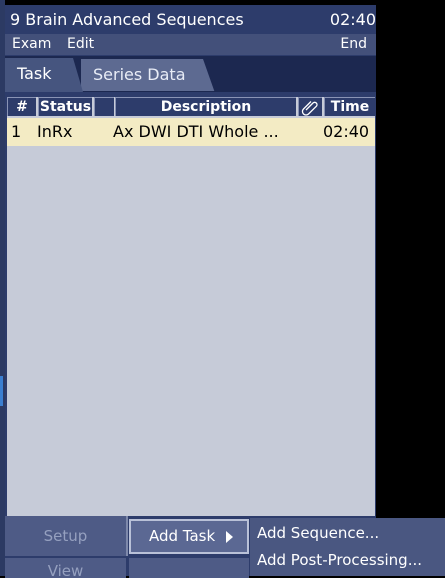 The image size is (445, 578). I want to click on menu-exam: Exam, so click(31, 44).